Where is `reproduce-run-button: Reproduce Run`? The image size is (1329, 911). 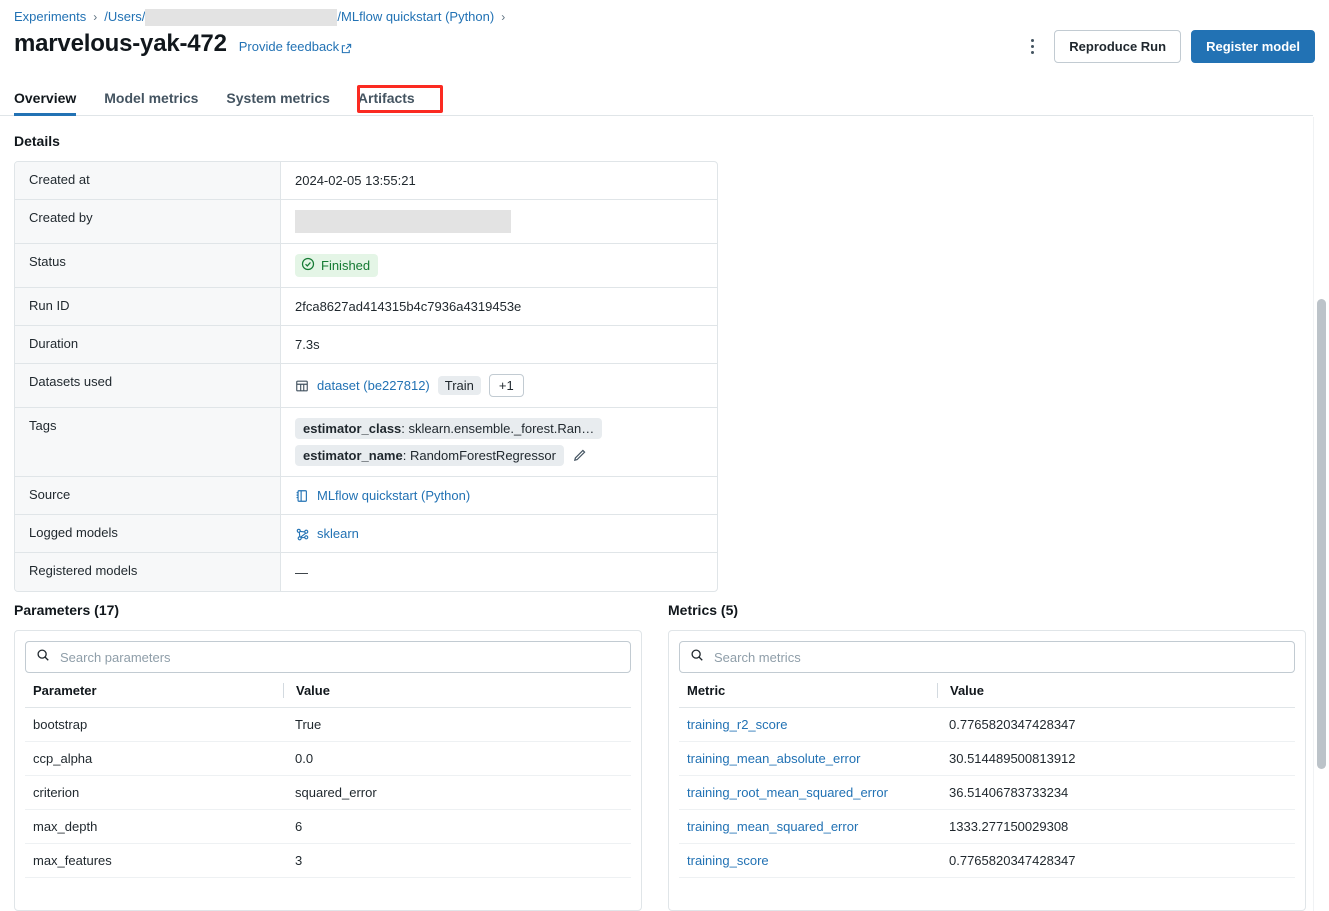 reproduce-run-button: Reproduce Run is located at coordinates (1118, 46).